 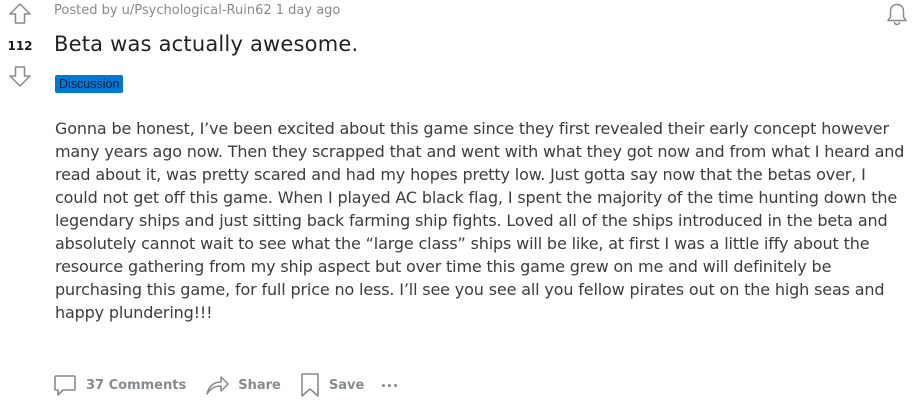 What do you see at coordinates (89, 84) in the screenshot?
I see `flair-badge: Discussion` at bounding box center [89, 84].